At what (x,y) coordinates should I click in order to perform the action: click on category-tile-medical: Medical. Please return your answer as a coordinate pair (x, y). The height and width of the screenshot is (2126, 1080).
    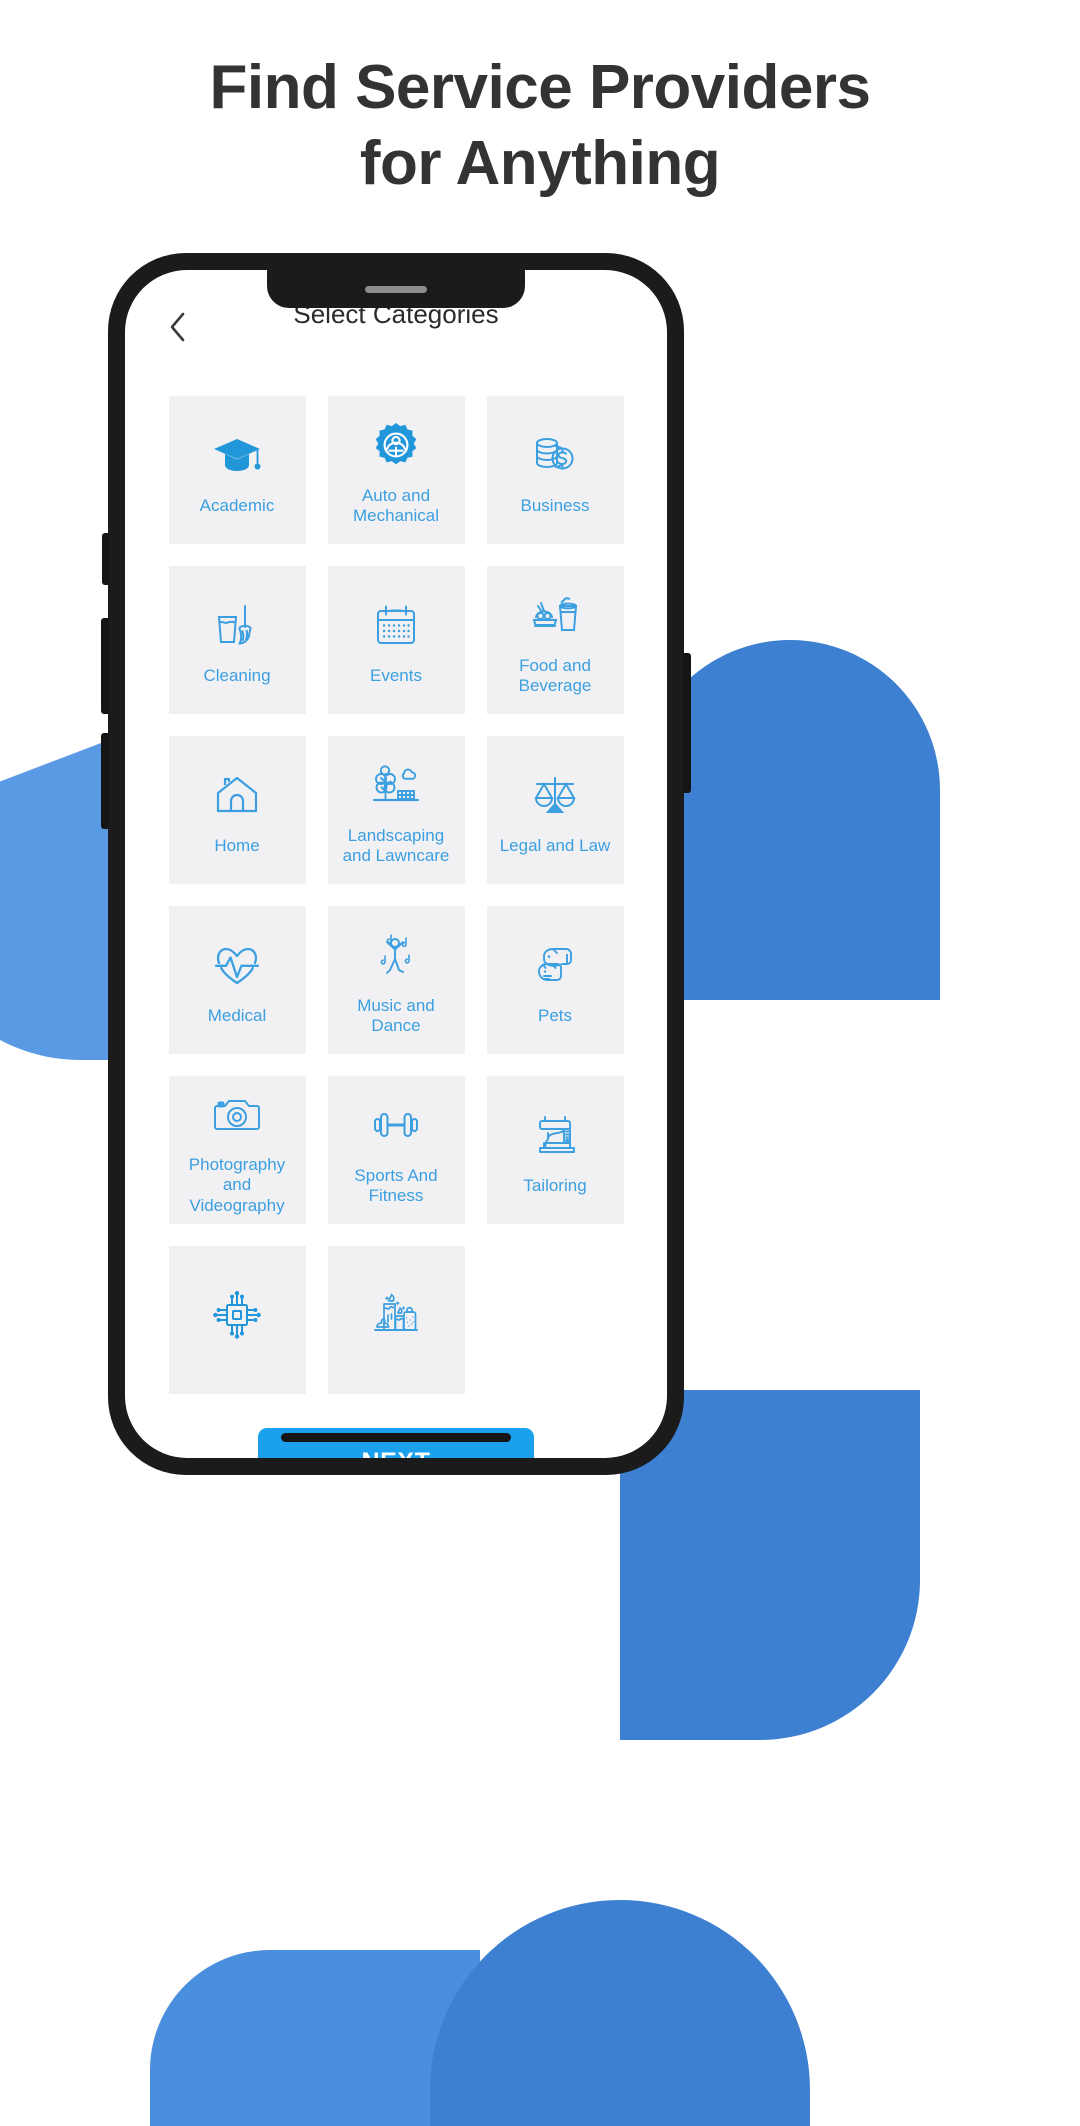
    Looking at the image, I should click on (237, 980).